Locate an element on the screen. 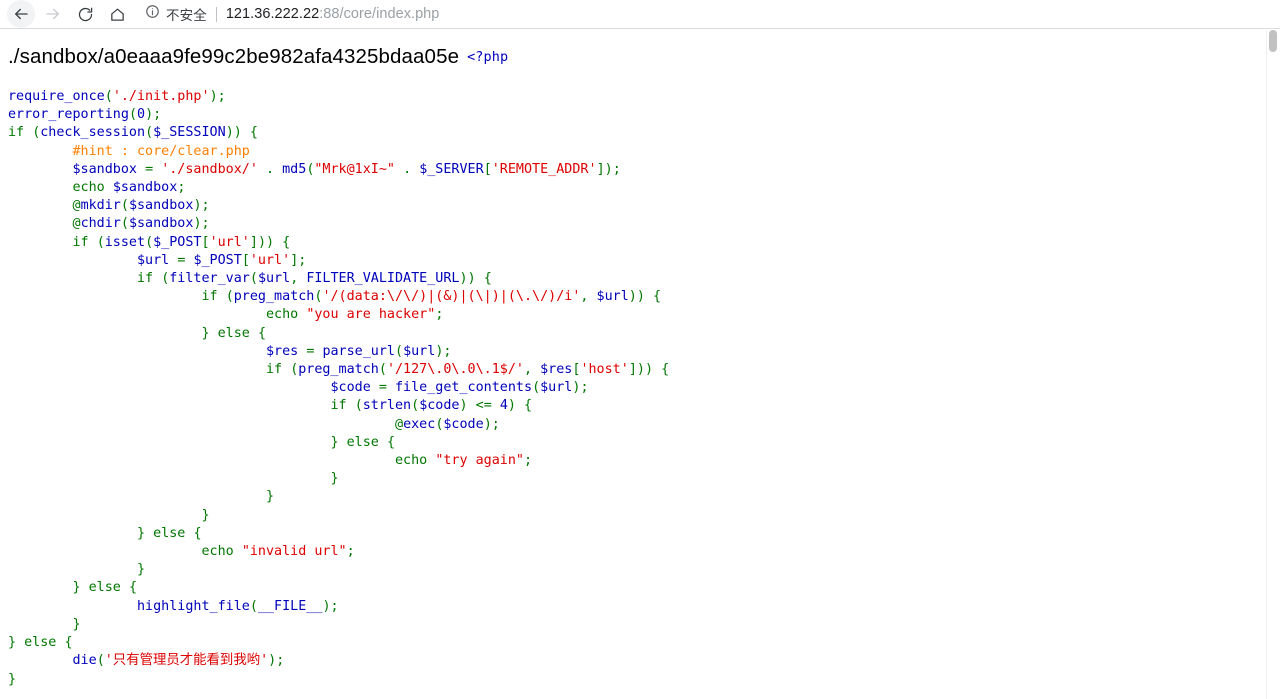  scrollbar-thumb is located at coordinates (1273, 41).